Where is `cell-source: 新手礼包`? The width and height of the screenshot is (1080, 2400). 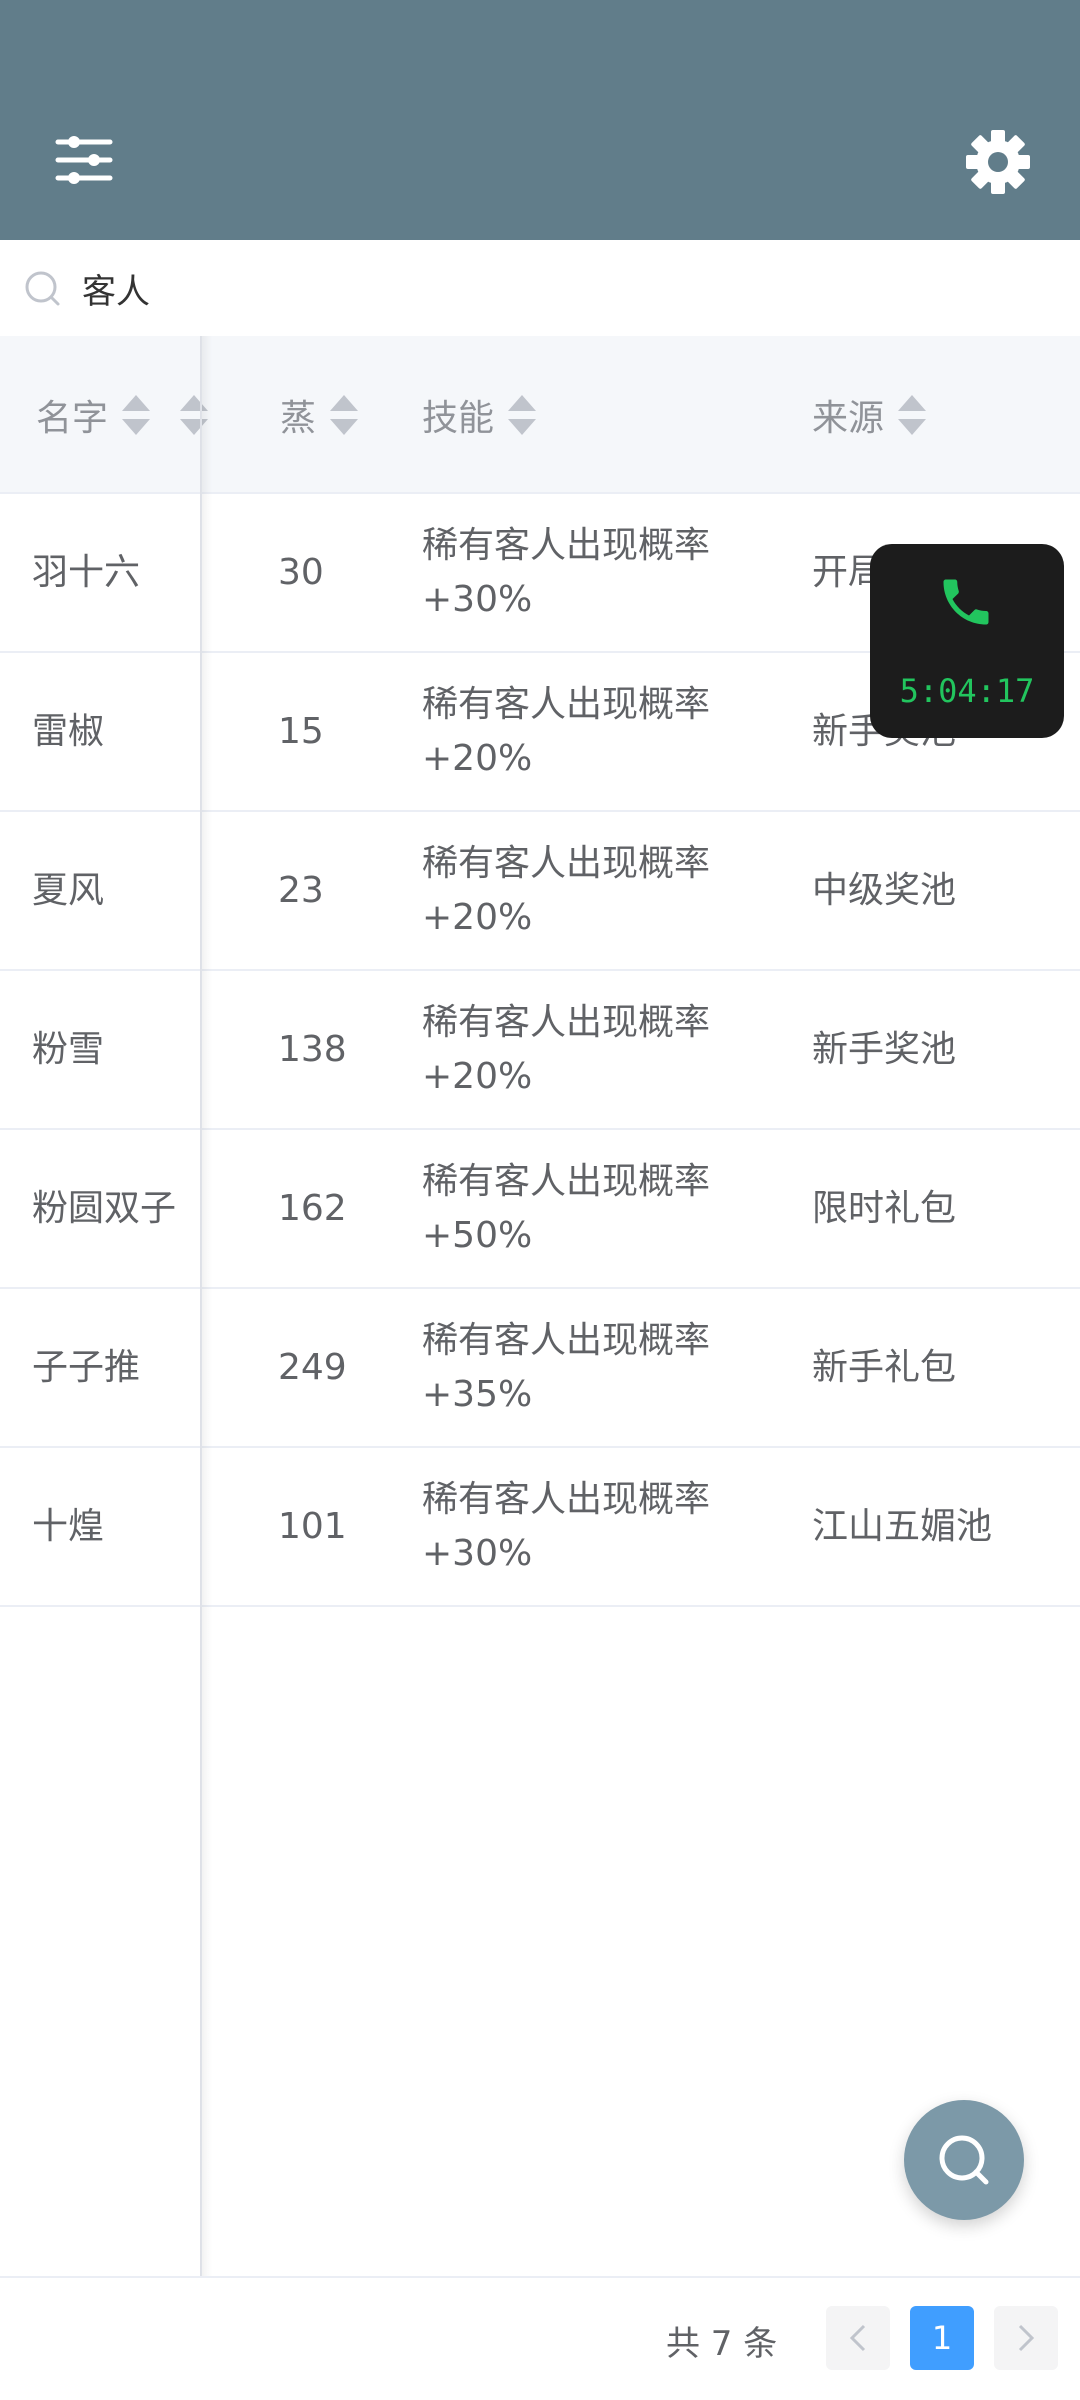 cell-source: 新手礼包 is located at coordinates (884, 1367).